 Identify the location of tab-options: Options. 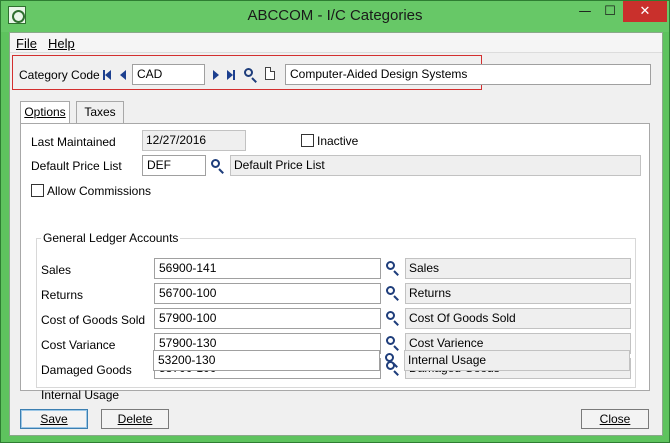
(45, 112).